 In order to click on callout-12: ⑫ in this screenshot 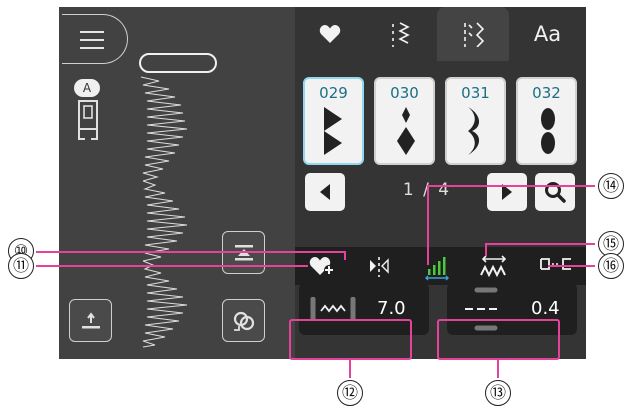, I will do `click(350, 393)`.